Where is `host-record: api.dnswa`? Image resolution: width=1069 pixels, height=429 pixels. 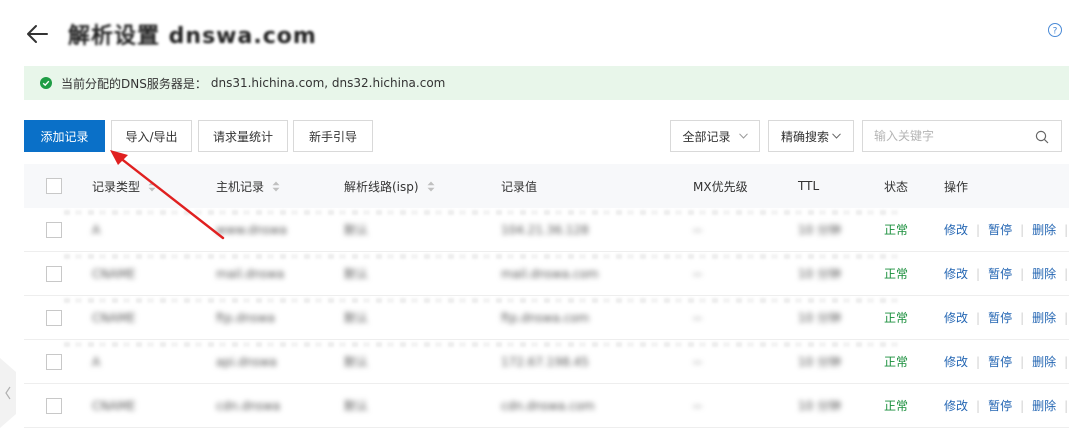
host-record: api.dnswa is located at coordinates (246, 361).